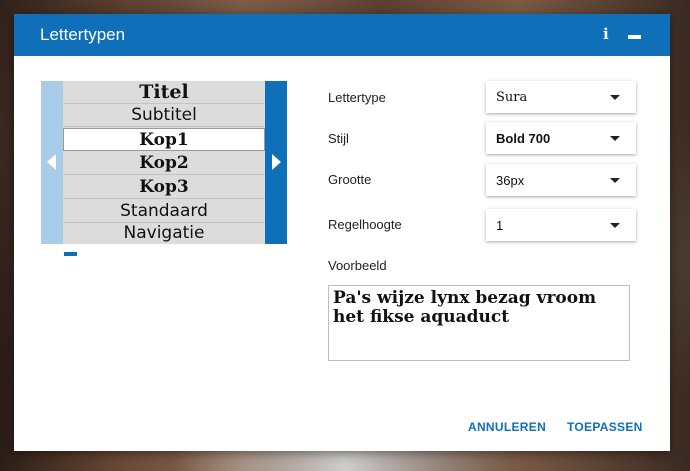 This screenshot has height=471, width=690. I want to click on style-item-subtitel: Subtitel, so click(164, 115).